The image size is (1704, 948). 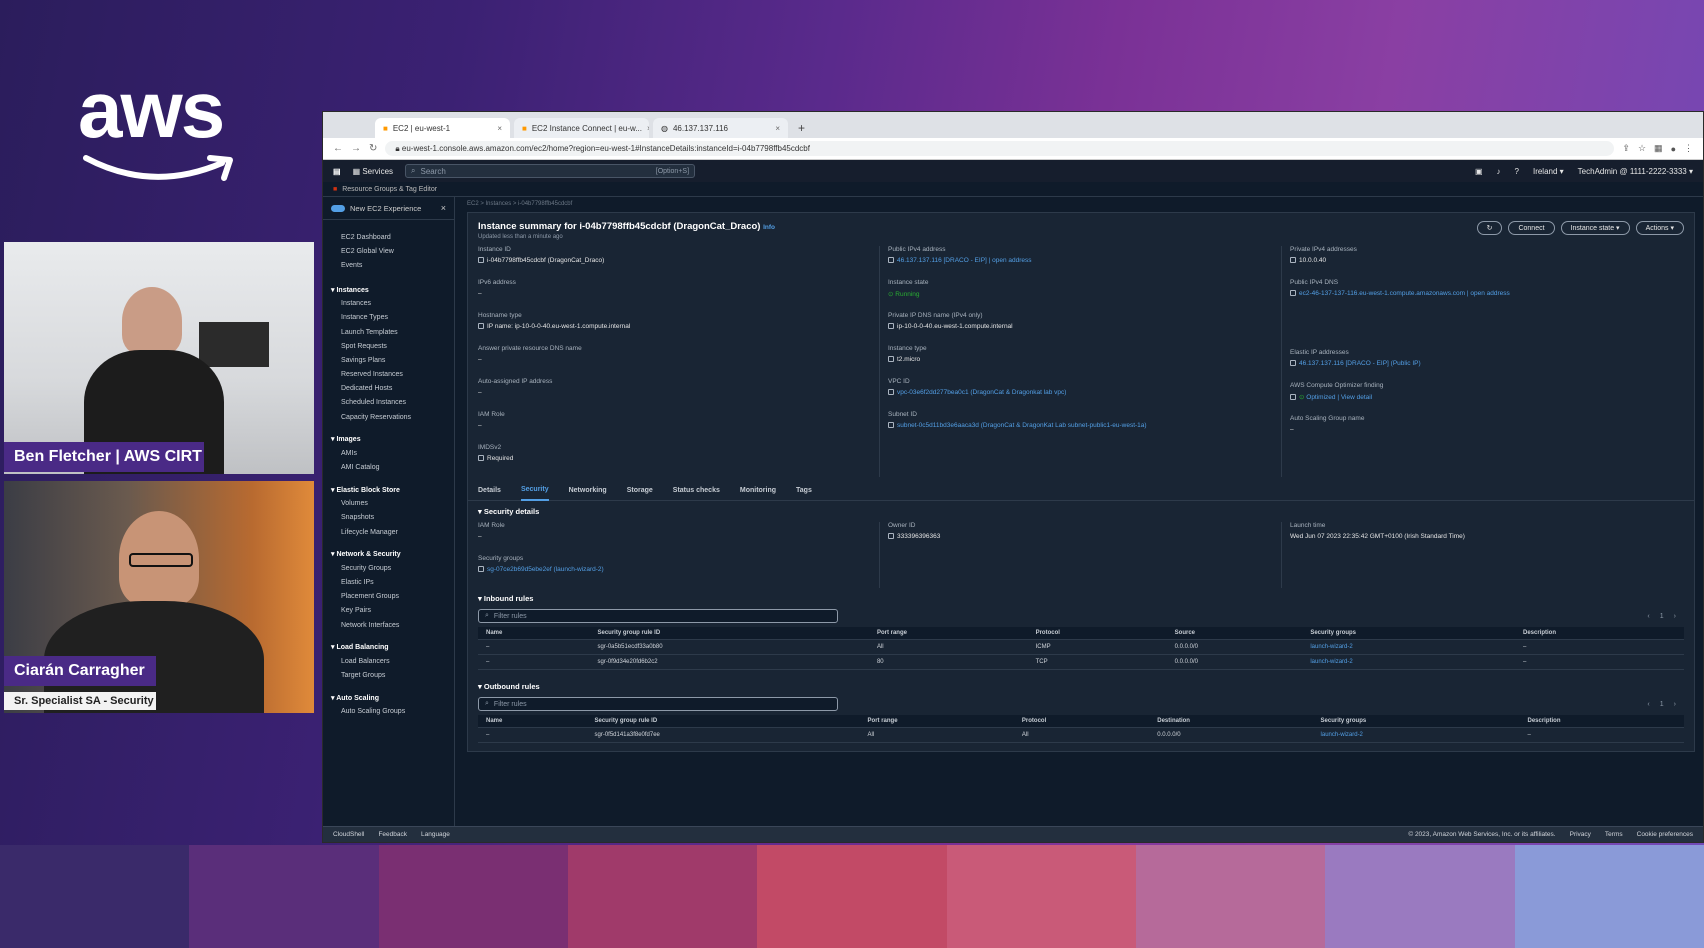 I want to click on help-icon: ?, so click(x=1517, y=171).